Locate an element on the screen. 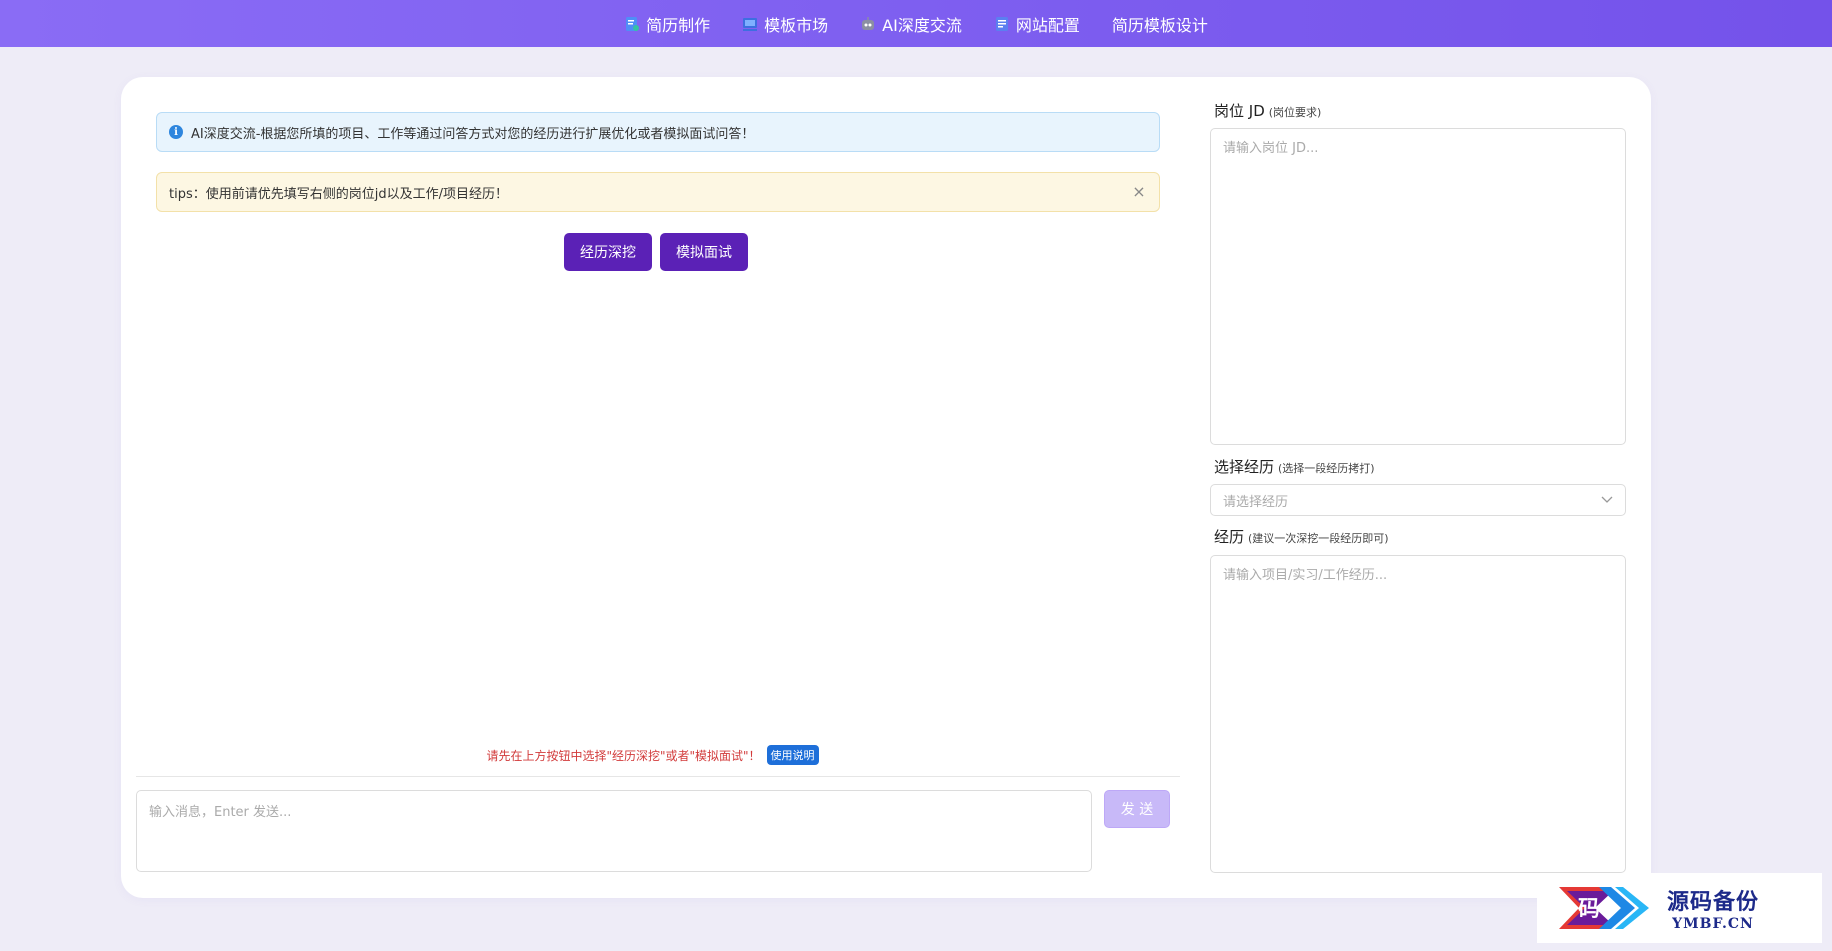 Image resolution: width=1832 pixels, height=951 pixels. nav-item-template-design: 简历模板设计 is located at coordinates (1160, 24).